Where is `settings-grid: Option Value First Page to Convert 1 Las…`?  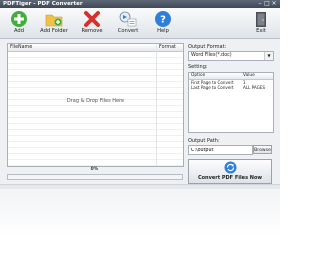 settings-grid: Option Value First Page to Convert 1 Las… is located at coordinates (231, 102).